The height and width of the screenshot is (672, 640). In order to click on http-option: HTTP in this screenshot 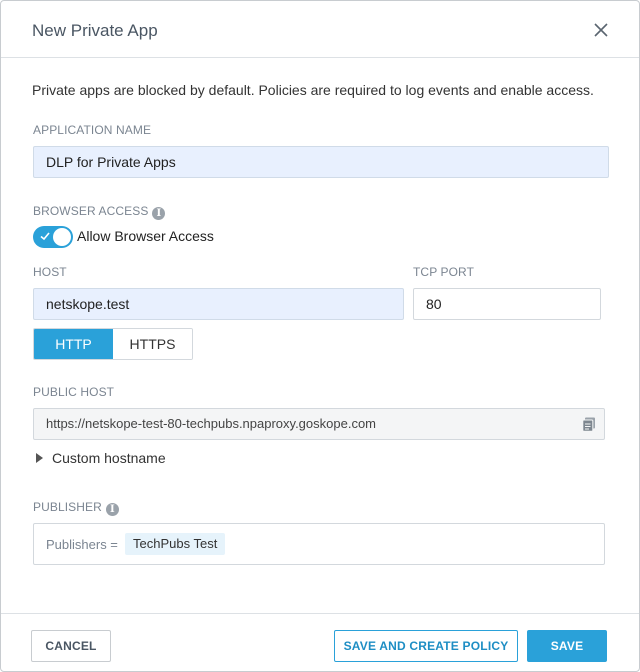, I will do `click(73, 344)`.